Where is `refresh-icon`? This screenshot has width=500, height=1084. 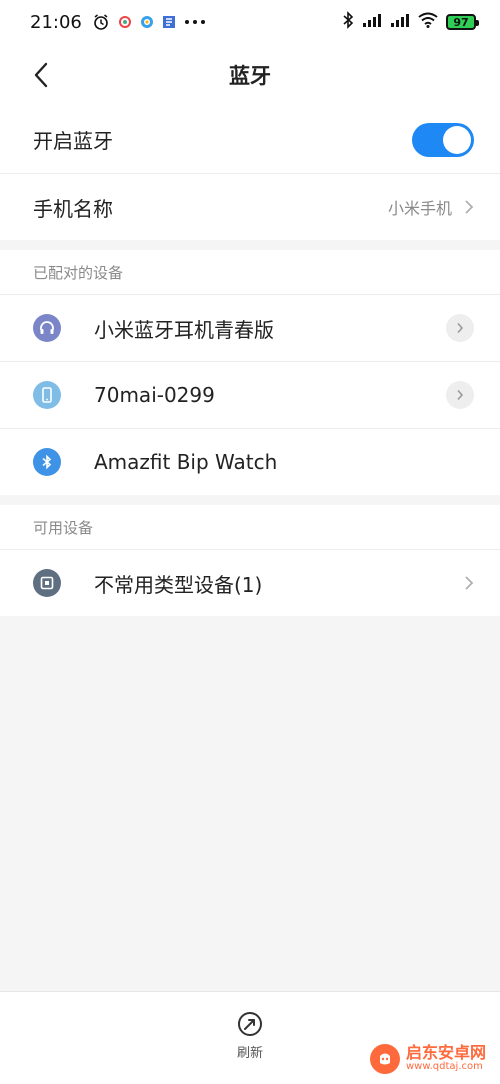
refresh-icon is located at coordinates (250, 1024).